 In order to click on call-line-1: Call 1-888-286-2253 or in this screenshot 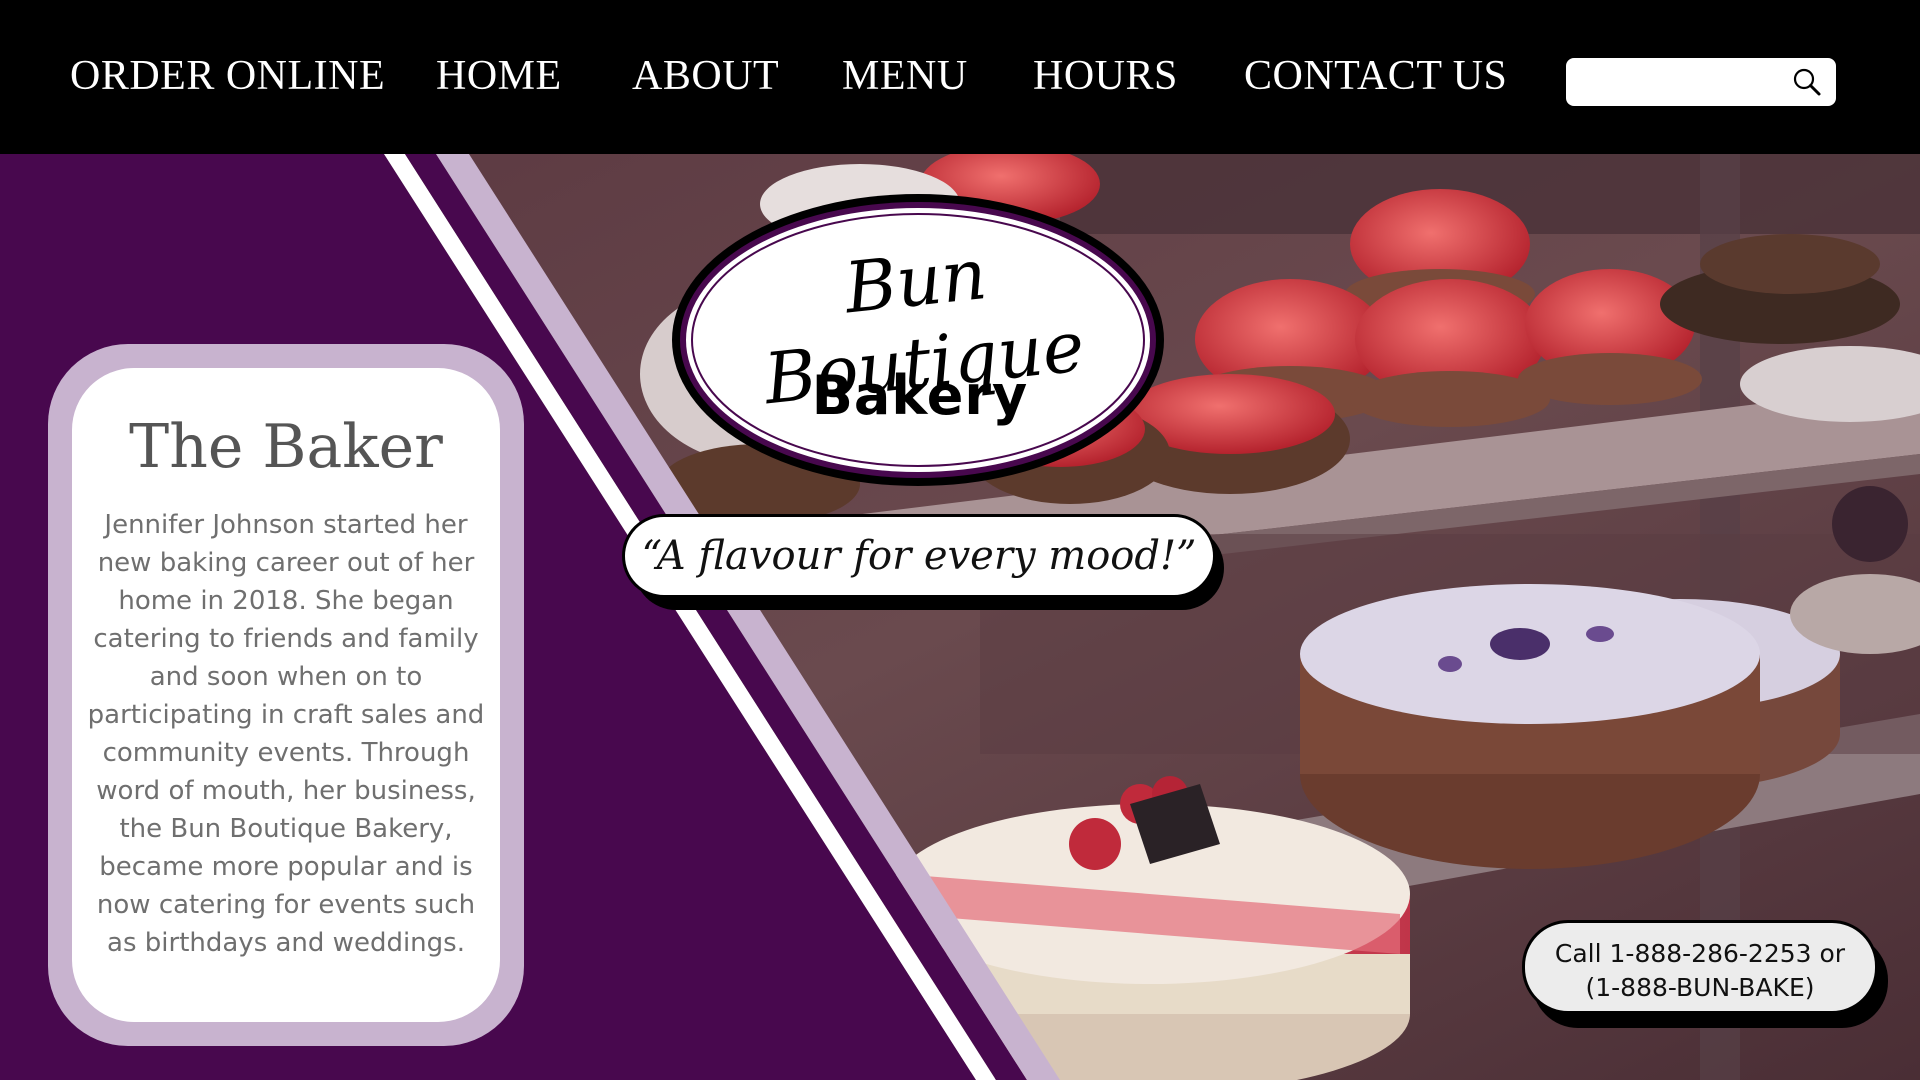, I will do `click(1700, 953)`.